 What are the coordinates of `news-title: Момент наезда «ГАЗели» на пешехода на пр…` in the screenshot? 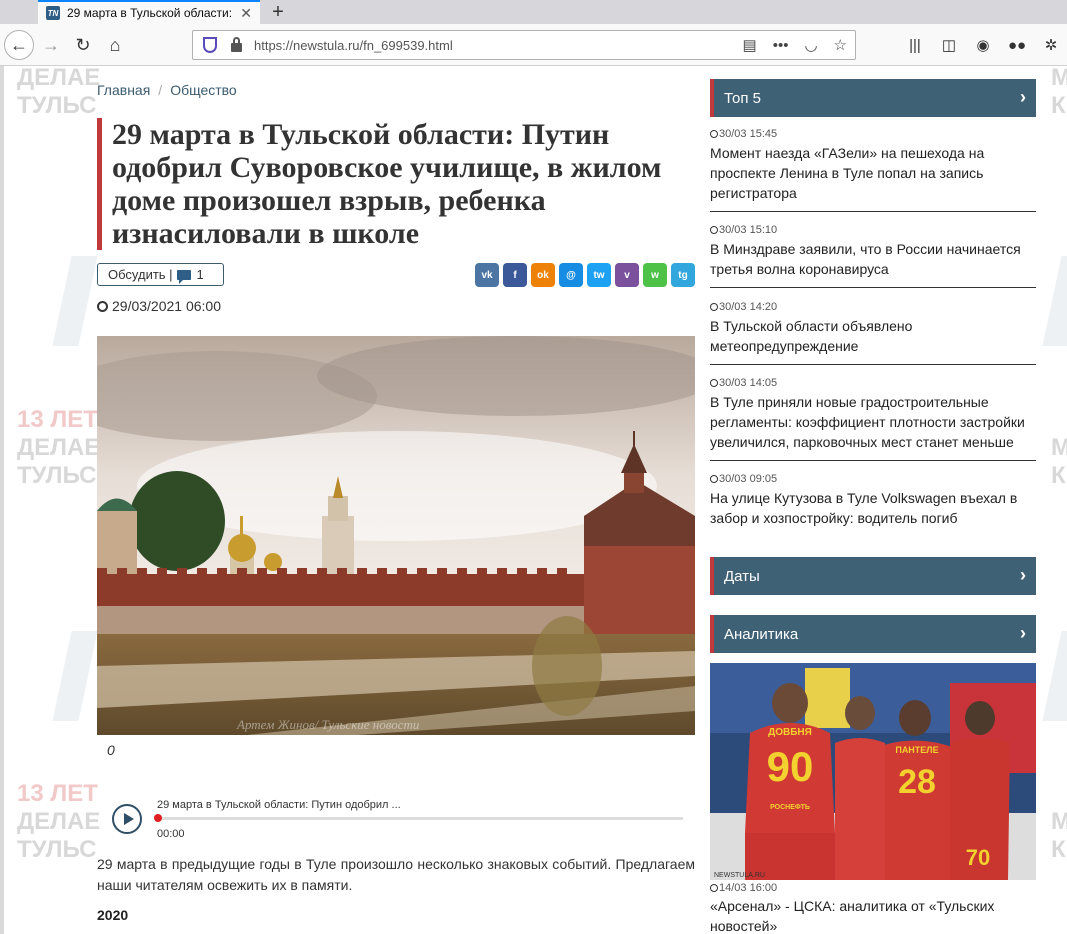 It's located at (873, 173).